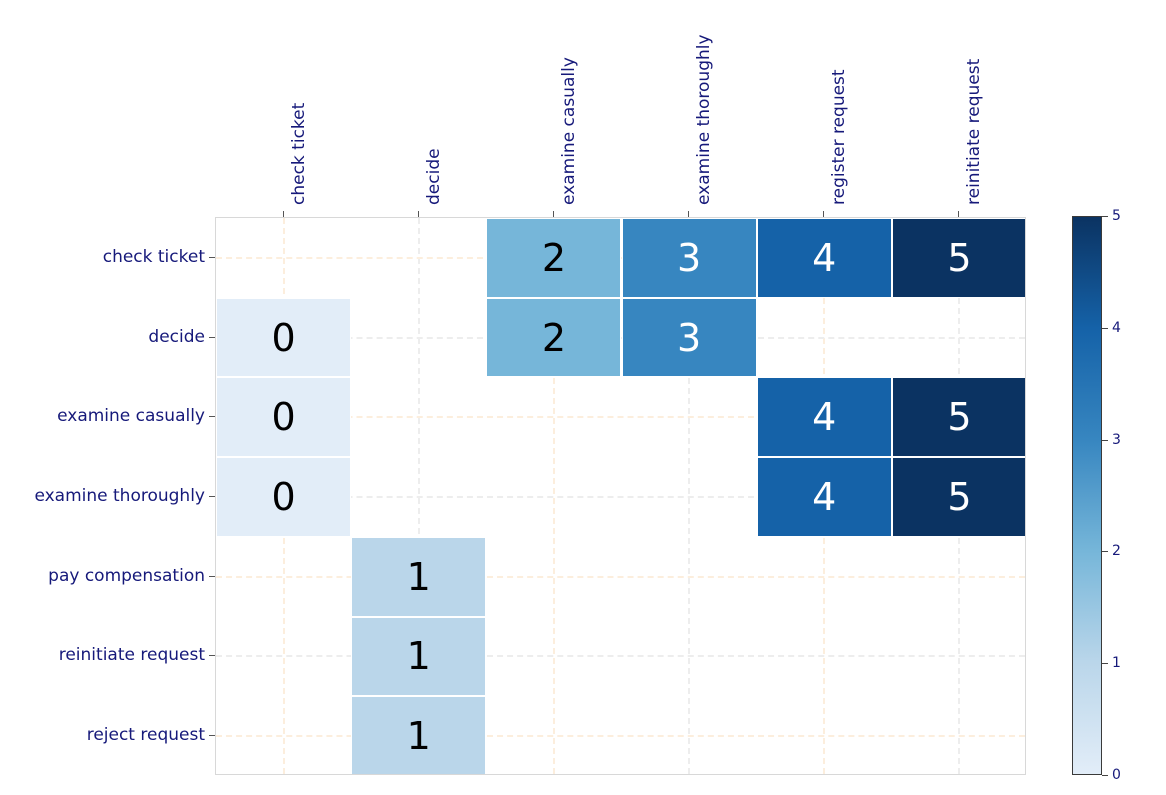 This screenshot has width=1166, height=795. I want to click on x-tick-label: decide, so click(433, 176).